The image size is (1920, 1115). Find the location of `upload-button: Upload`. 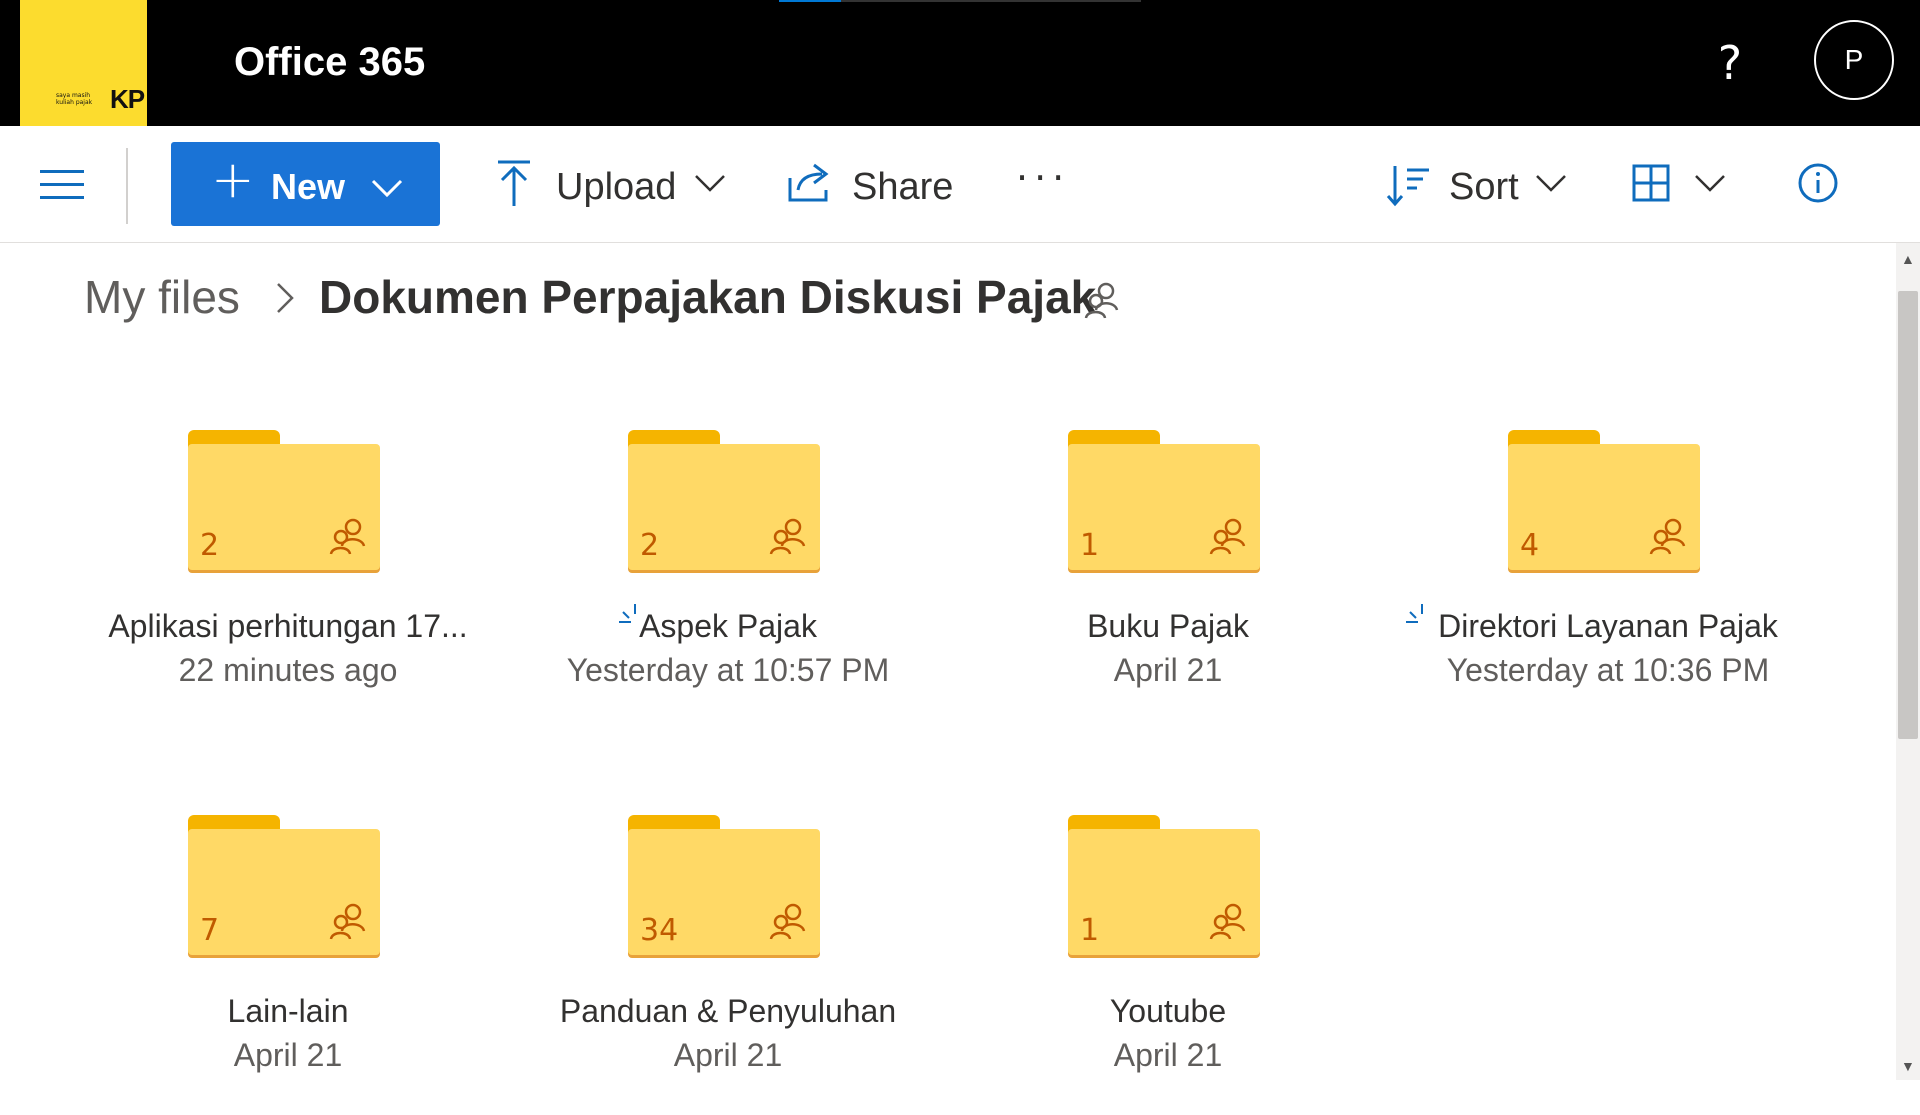

upload-button: Upload is located at coordinates (612, 184).